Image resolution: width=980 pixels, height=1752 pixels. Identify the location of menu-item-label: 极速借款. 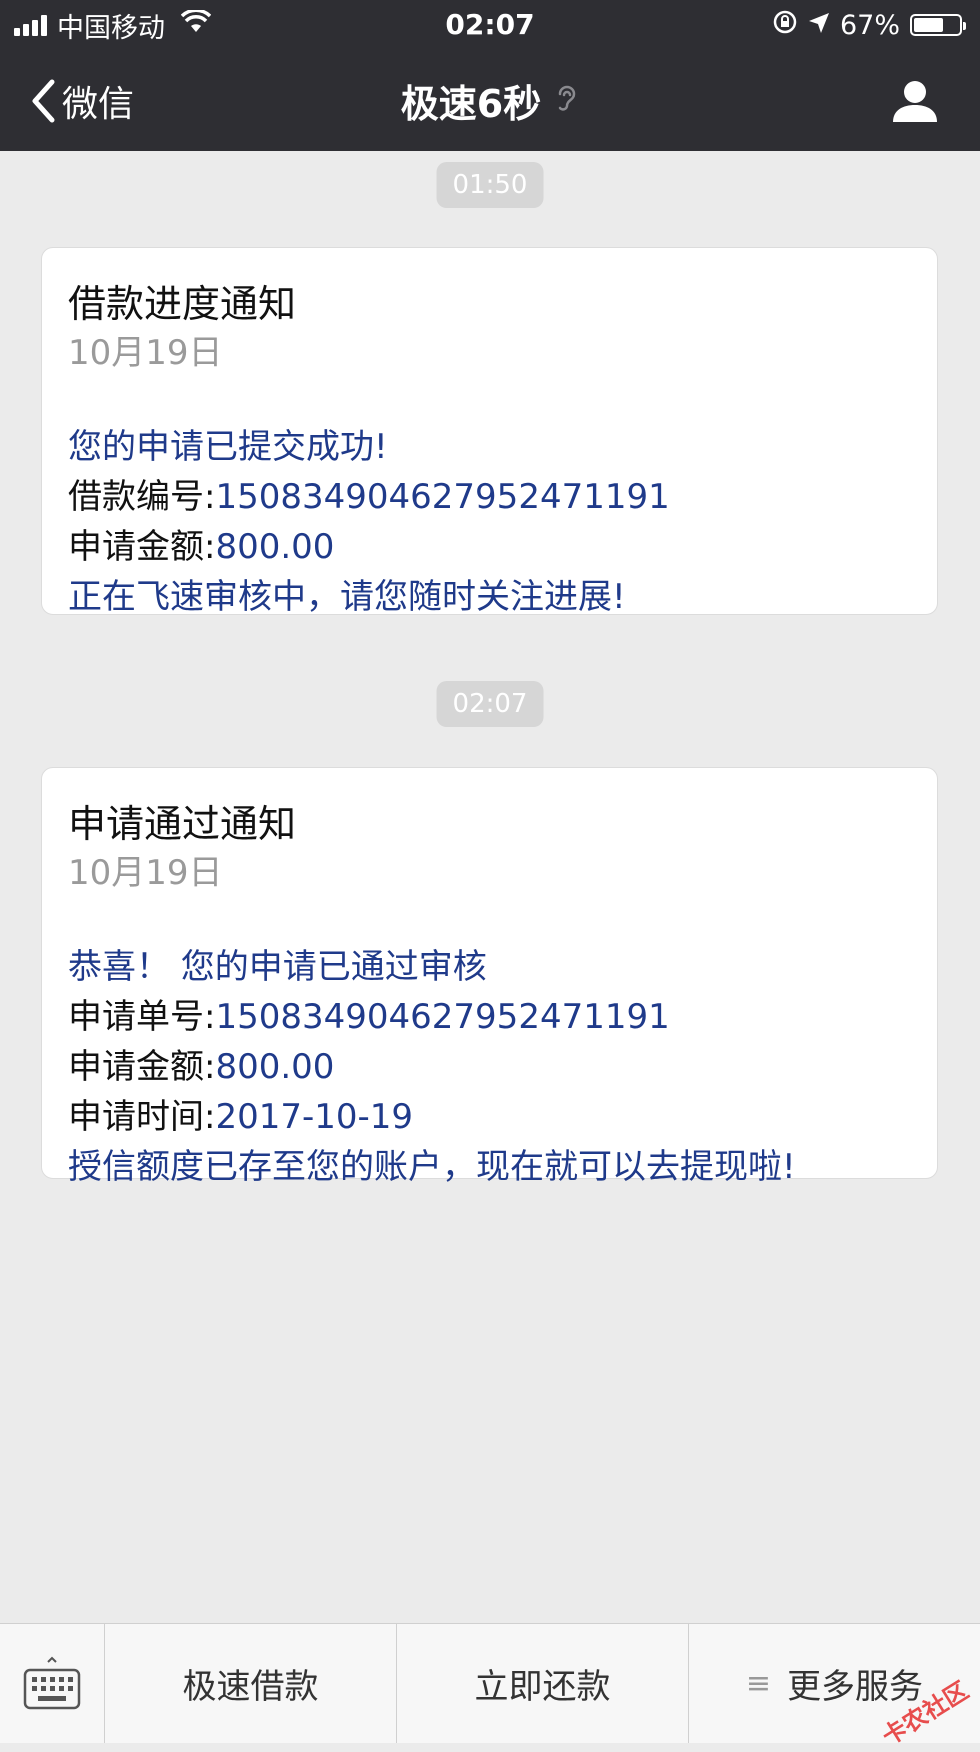
(250, 1687).